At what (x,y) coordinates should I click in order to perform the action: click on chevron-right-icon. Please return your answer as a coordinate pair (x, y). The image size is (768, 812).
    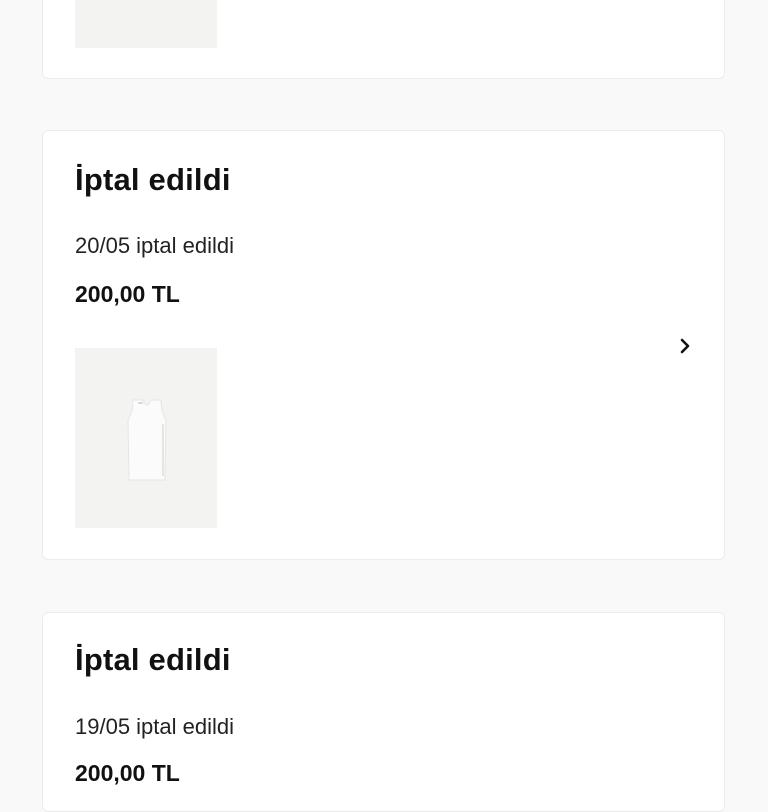
    Looking at the image, I should click on (685, 346).